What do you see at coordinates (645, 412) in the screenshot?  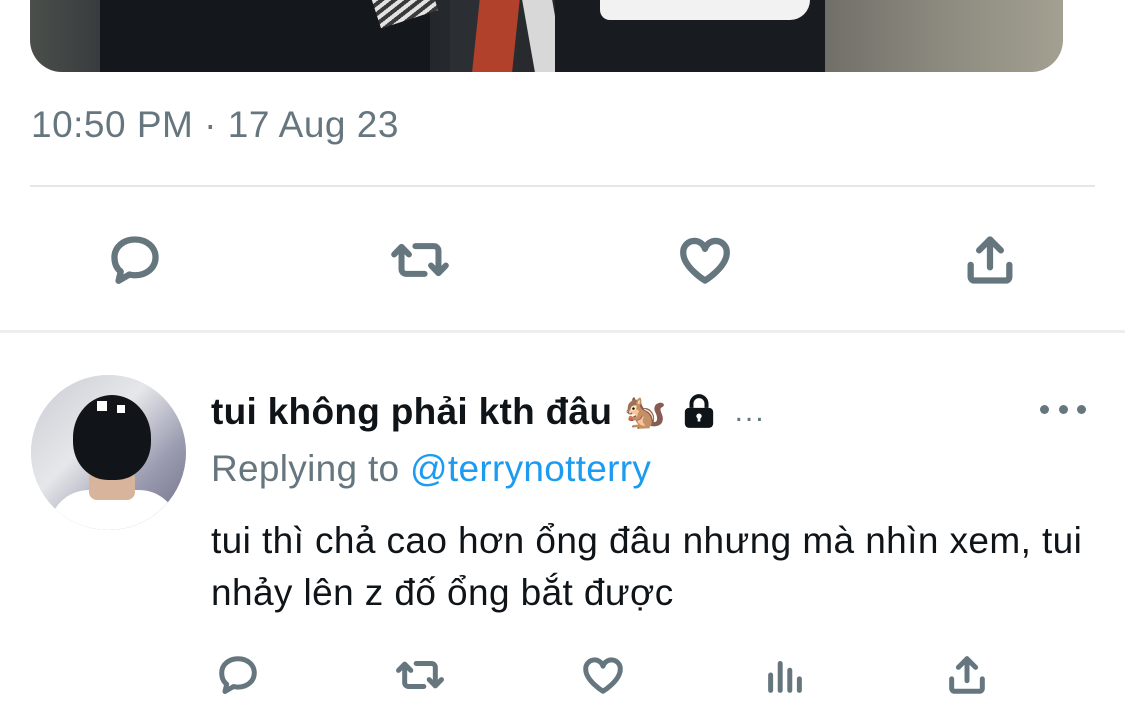 I see `chipmunk-emoji: 🐿️` at bounding box center [645, 412].